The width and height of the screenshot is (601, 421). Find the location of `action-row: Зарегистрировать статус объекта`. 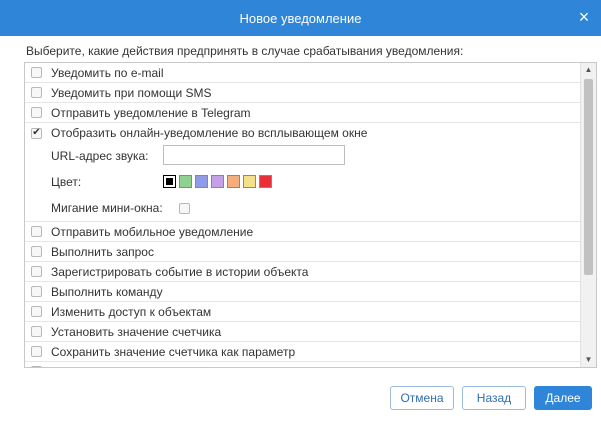

action-row: Зарегистрировать статус объекта is located at coordinates (302, 365).